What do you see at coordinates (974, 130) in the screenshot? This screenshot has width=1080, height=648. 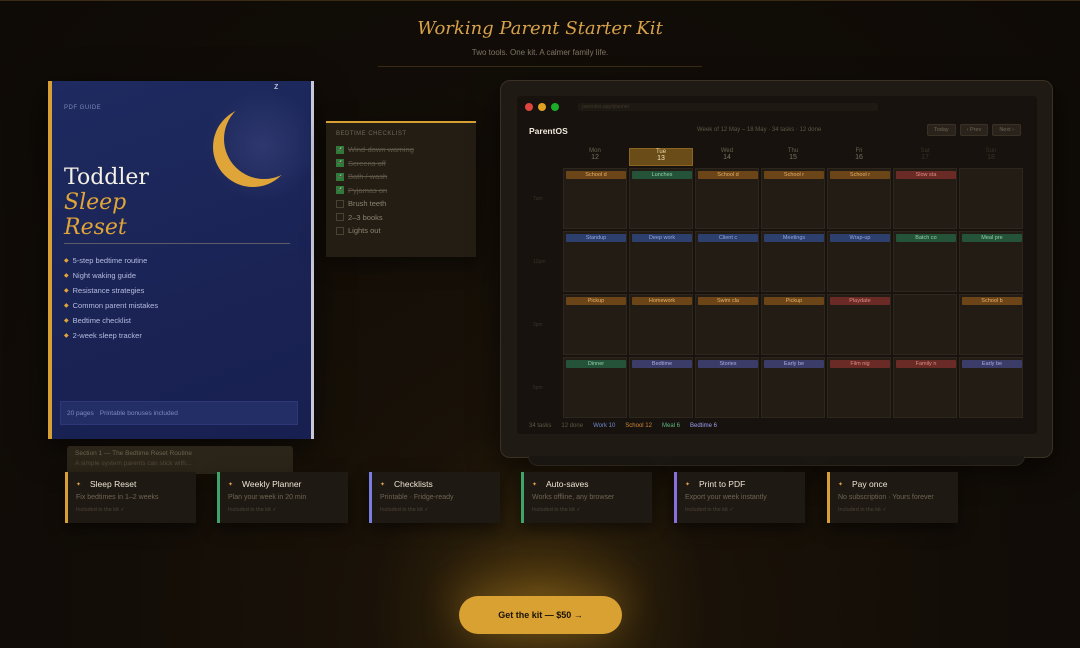 I see `prev-week-button: ‹ Prev` at bounding box center [974, 130].